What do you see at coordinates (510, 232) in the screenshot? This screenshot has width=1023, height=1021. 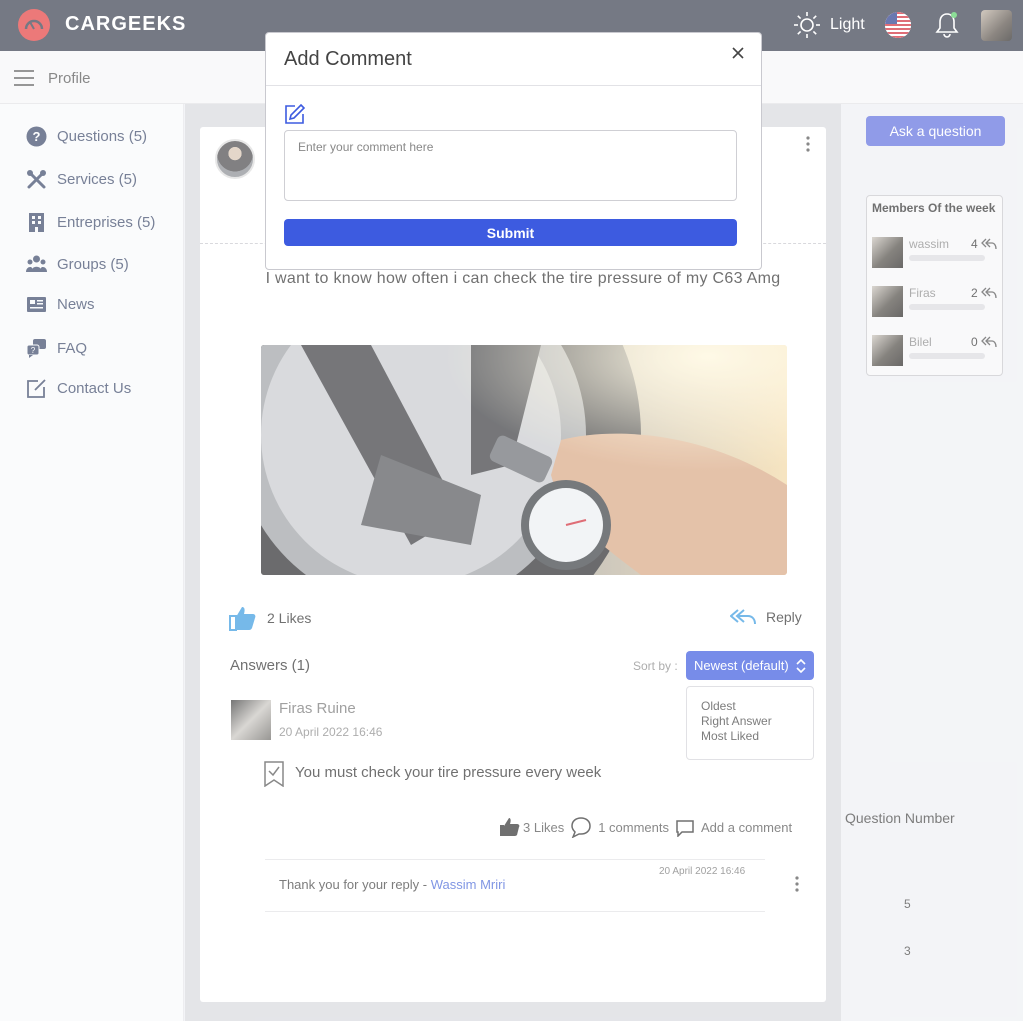 I see `submit-button: Submit` at bounding box center [510, 232].